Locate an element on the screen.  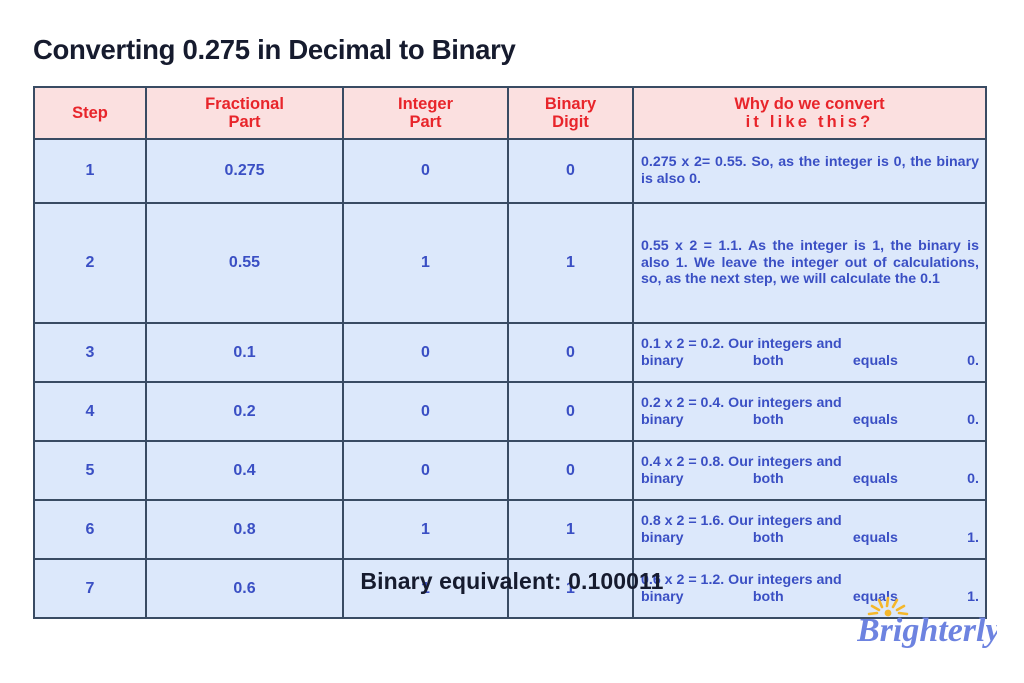
brighterly-logo: Brighterly is located at coordinates (927, 625).